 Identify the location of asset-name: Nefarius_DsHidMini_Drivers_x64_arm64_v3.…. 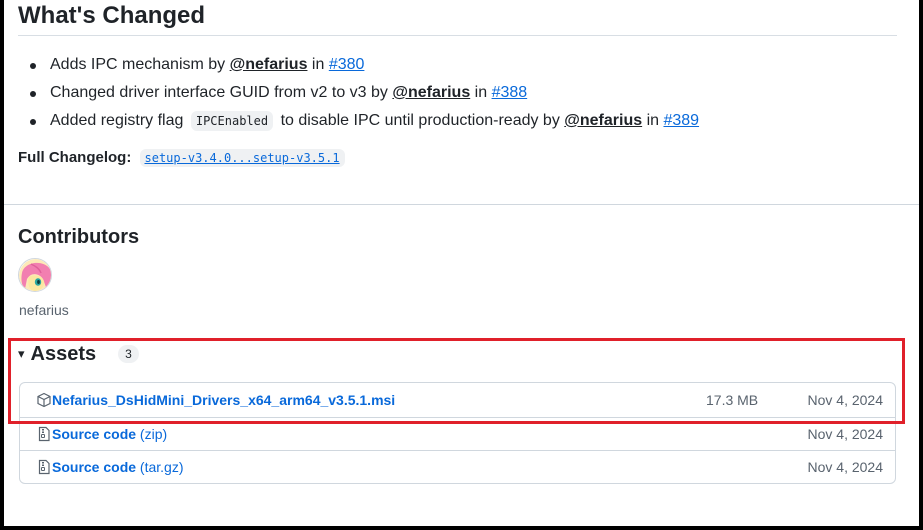
(224, 399).